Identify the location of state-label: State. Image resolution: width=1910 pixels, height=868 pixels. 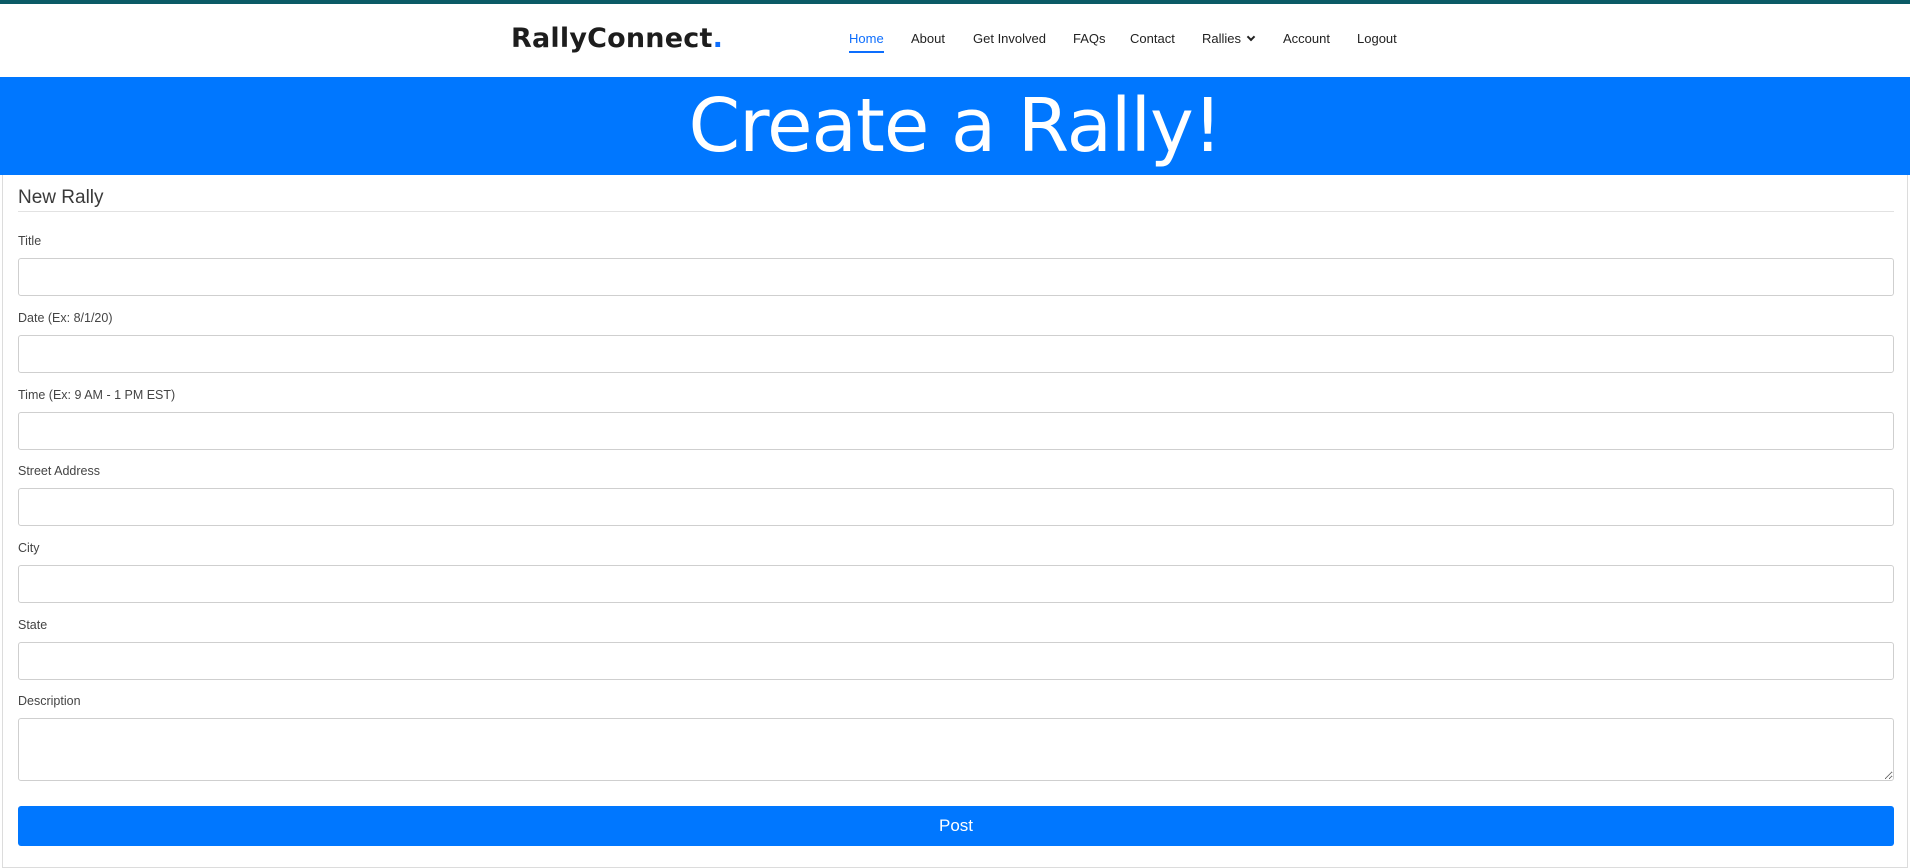
(33, 625).